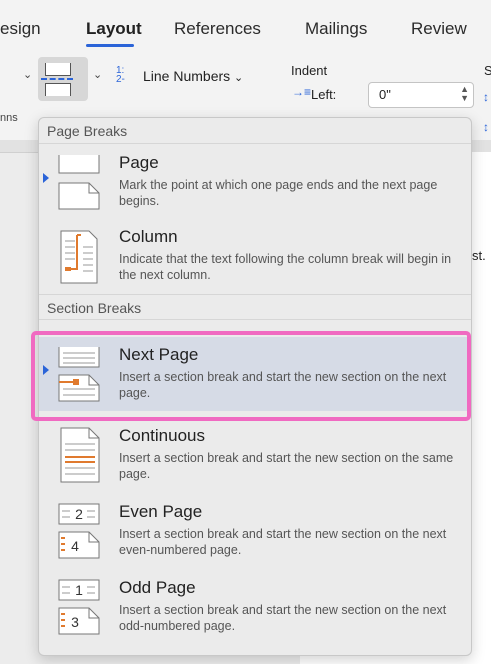 The image size is (491, 664). Describe the element at coordinates (421, 95) in the screenshot. I see `indent-left-input: 0" ▲ ▼` at that location.